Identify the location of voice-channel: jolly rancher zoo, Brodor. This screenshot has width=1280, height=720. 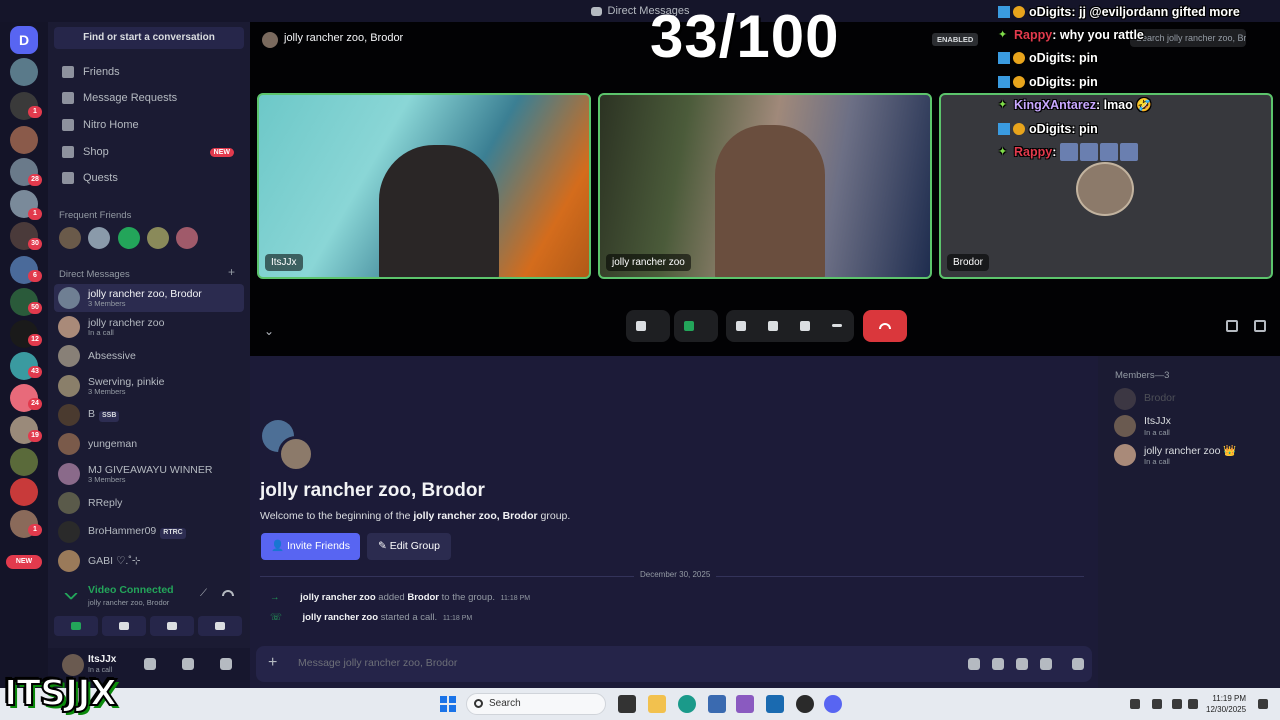
(128, 602).